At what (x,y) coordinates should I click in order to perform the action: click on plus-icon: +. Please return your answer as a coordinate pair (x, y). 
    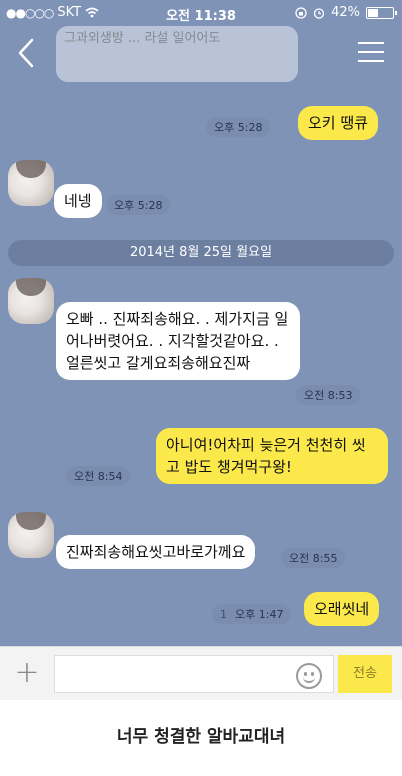
    Looking at the image, I should click on (27, 673).